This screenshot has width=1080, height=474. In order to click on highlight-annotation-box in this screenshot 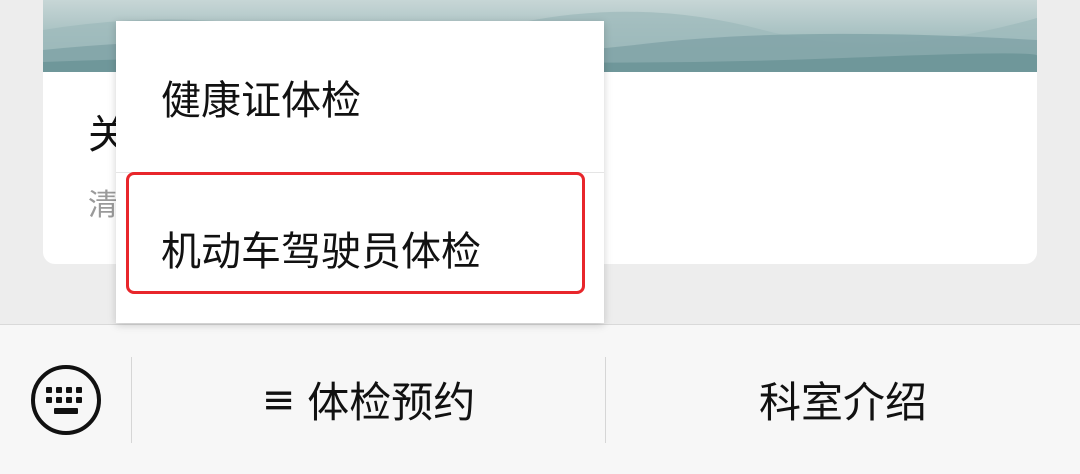, I will do `click(355, 233)`.